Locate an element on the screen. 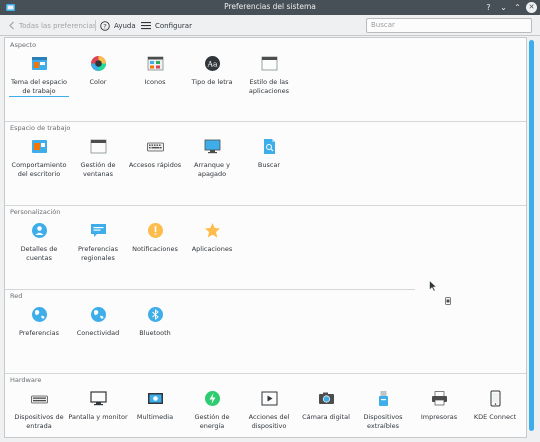  minimize-button: ⌄ is located at coordinates (503, 7).